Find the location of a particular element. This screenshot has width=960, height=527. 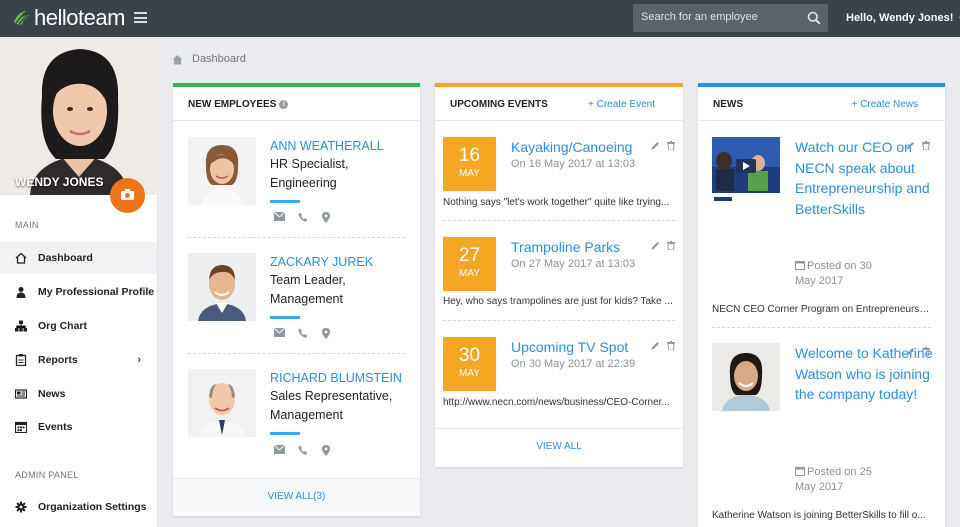

user-icon is located at coordinates (21, 292).